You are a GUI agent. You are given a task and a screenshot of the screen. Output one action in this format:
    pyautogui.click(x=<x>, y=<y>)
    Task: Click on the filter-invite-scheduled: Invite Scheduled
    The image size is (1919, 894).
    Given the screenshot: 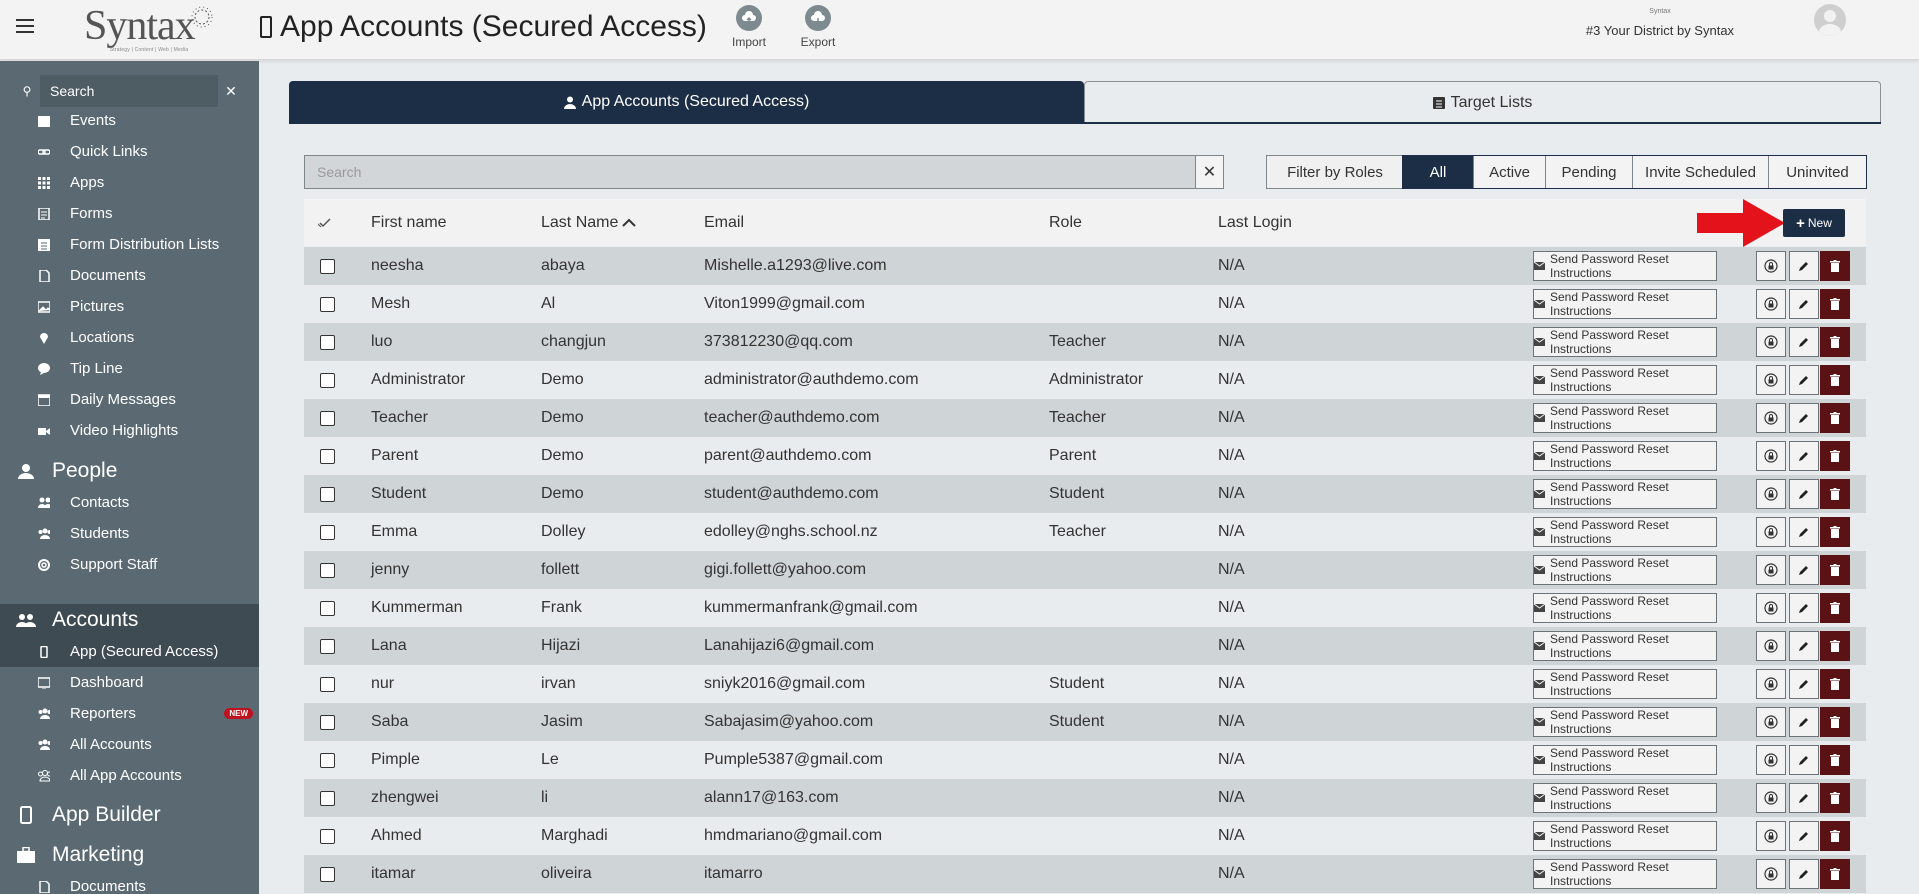 What is the action you would take?
    pyautogui.click(x=1700, y=172)
    